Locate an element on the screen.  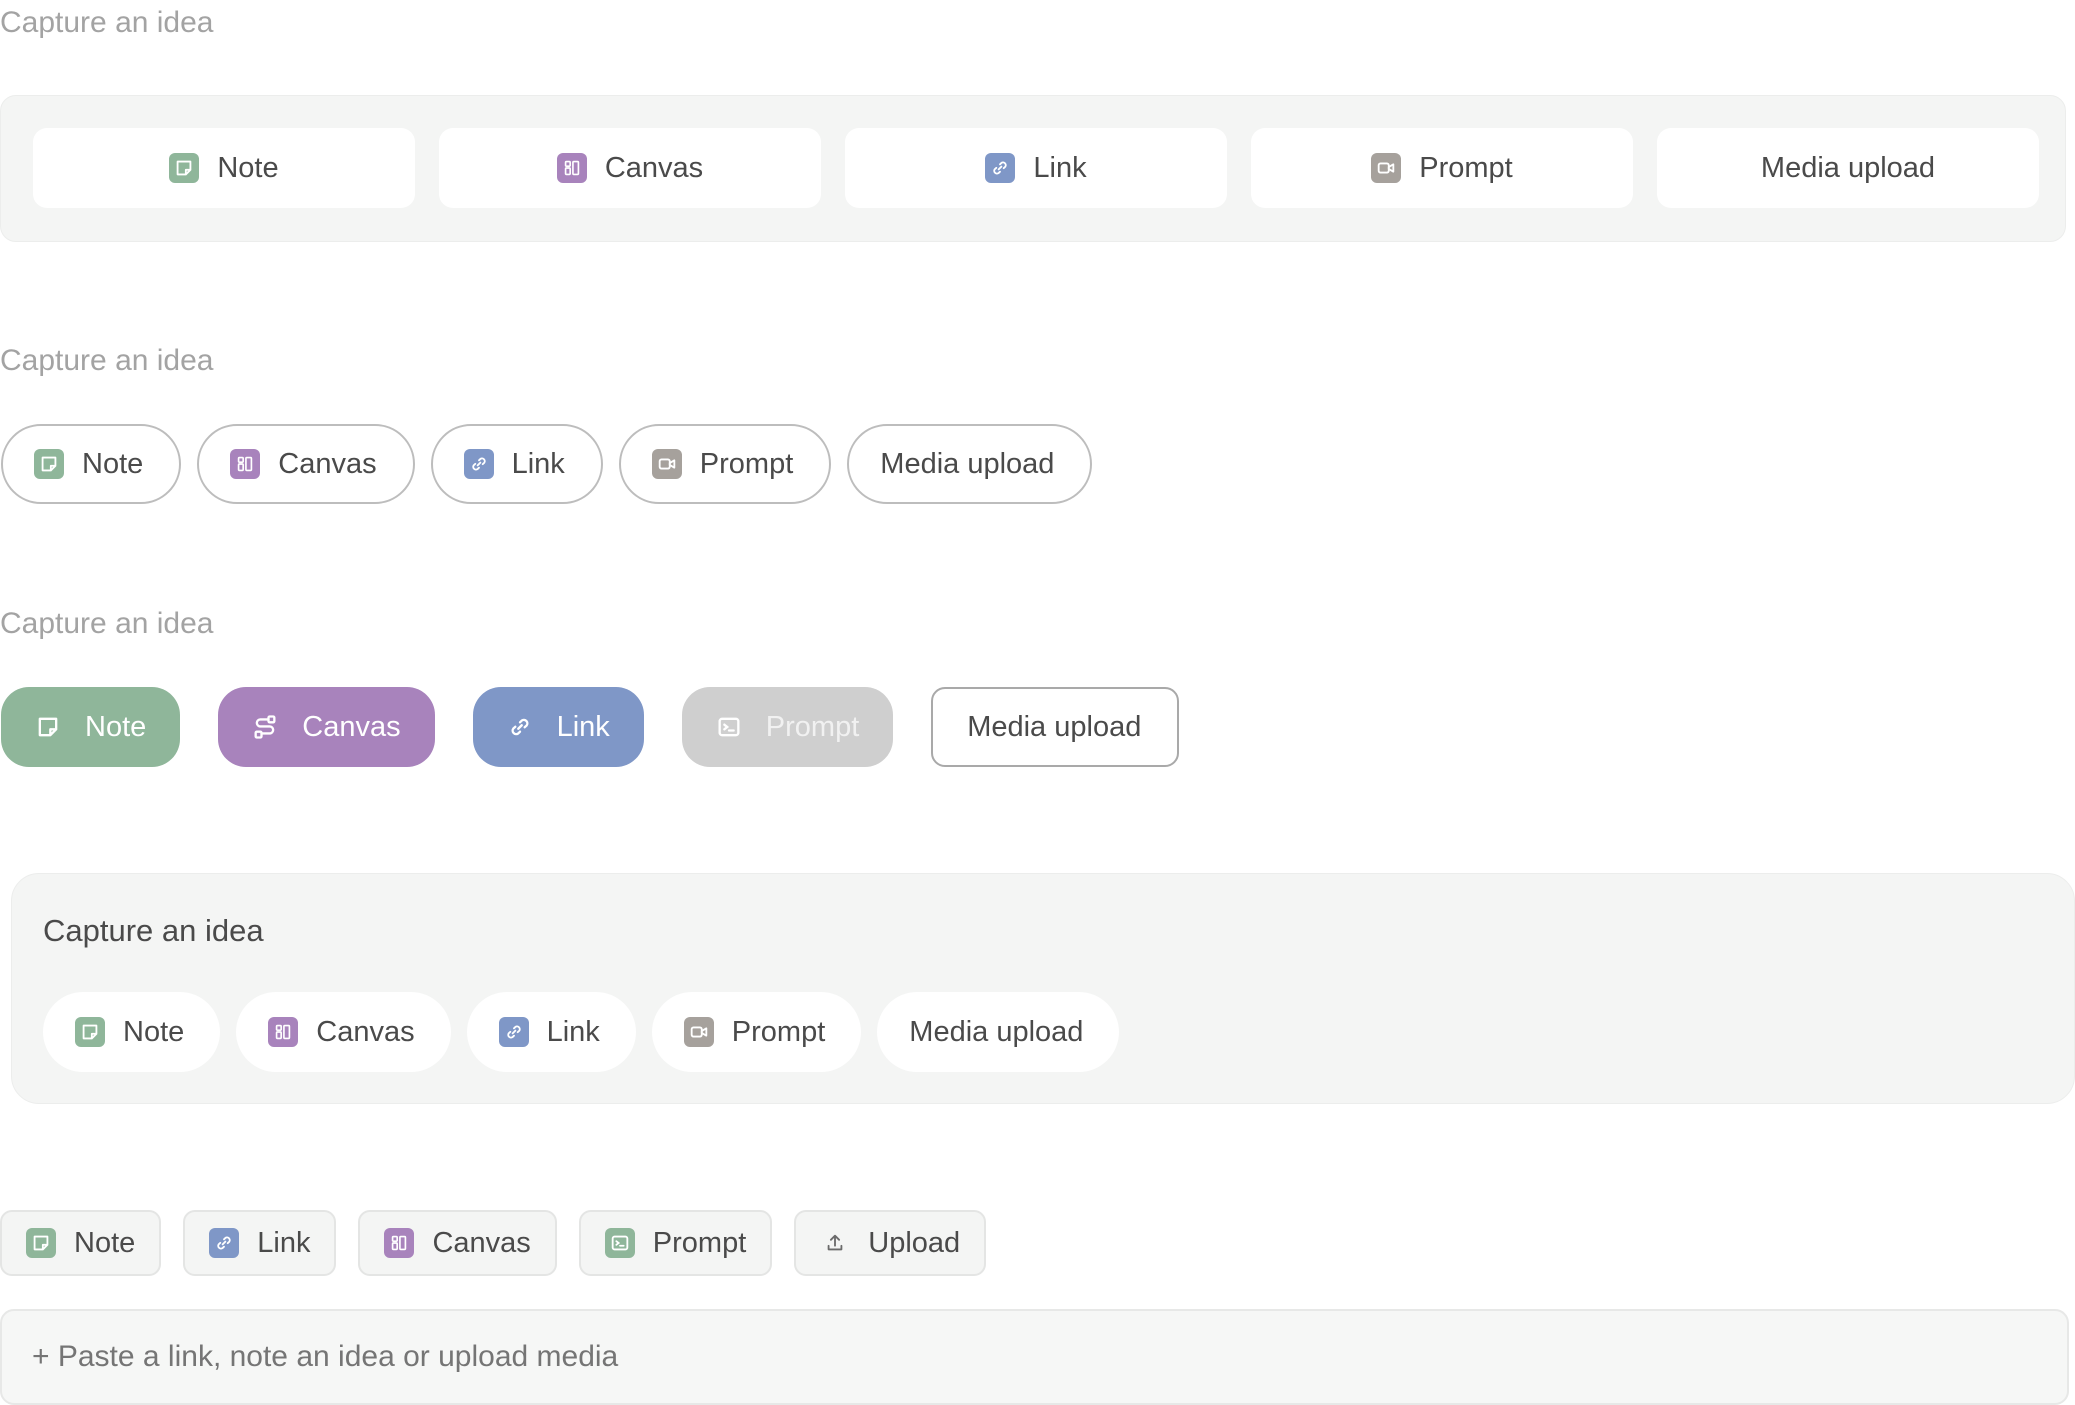
button-label: Upload is located at coordinates (914, 1242).